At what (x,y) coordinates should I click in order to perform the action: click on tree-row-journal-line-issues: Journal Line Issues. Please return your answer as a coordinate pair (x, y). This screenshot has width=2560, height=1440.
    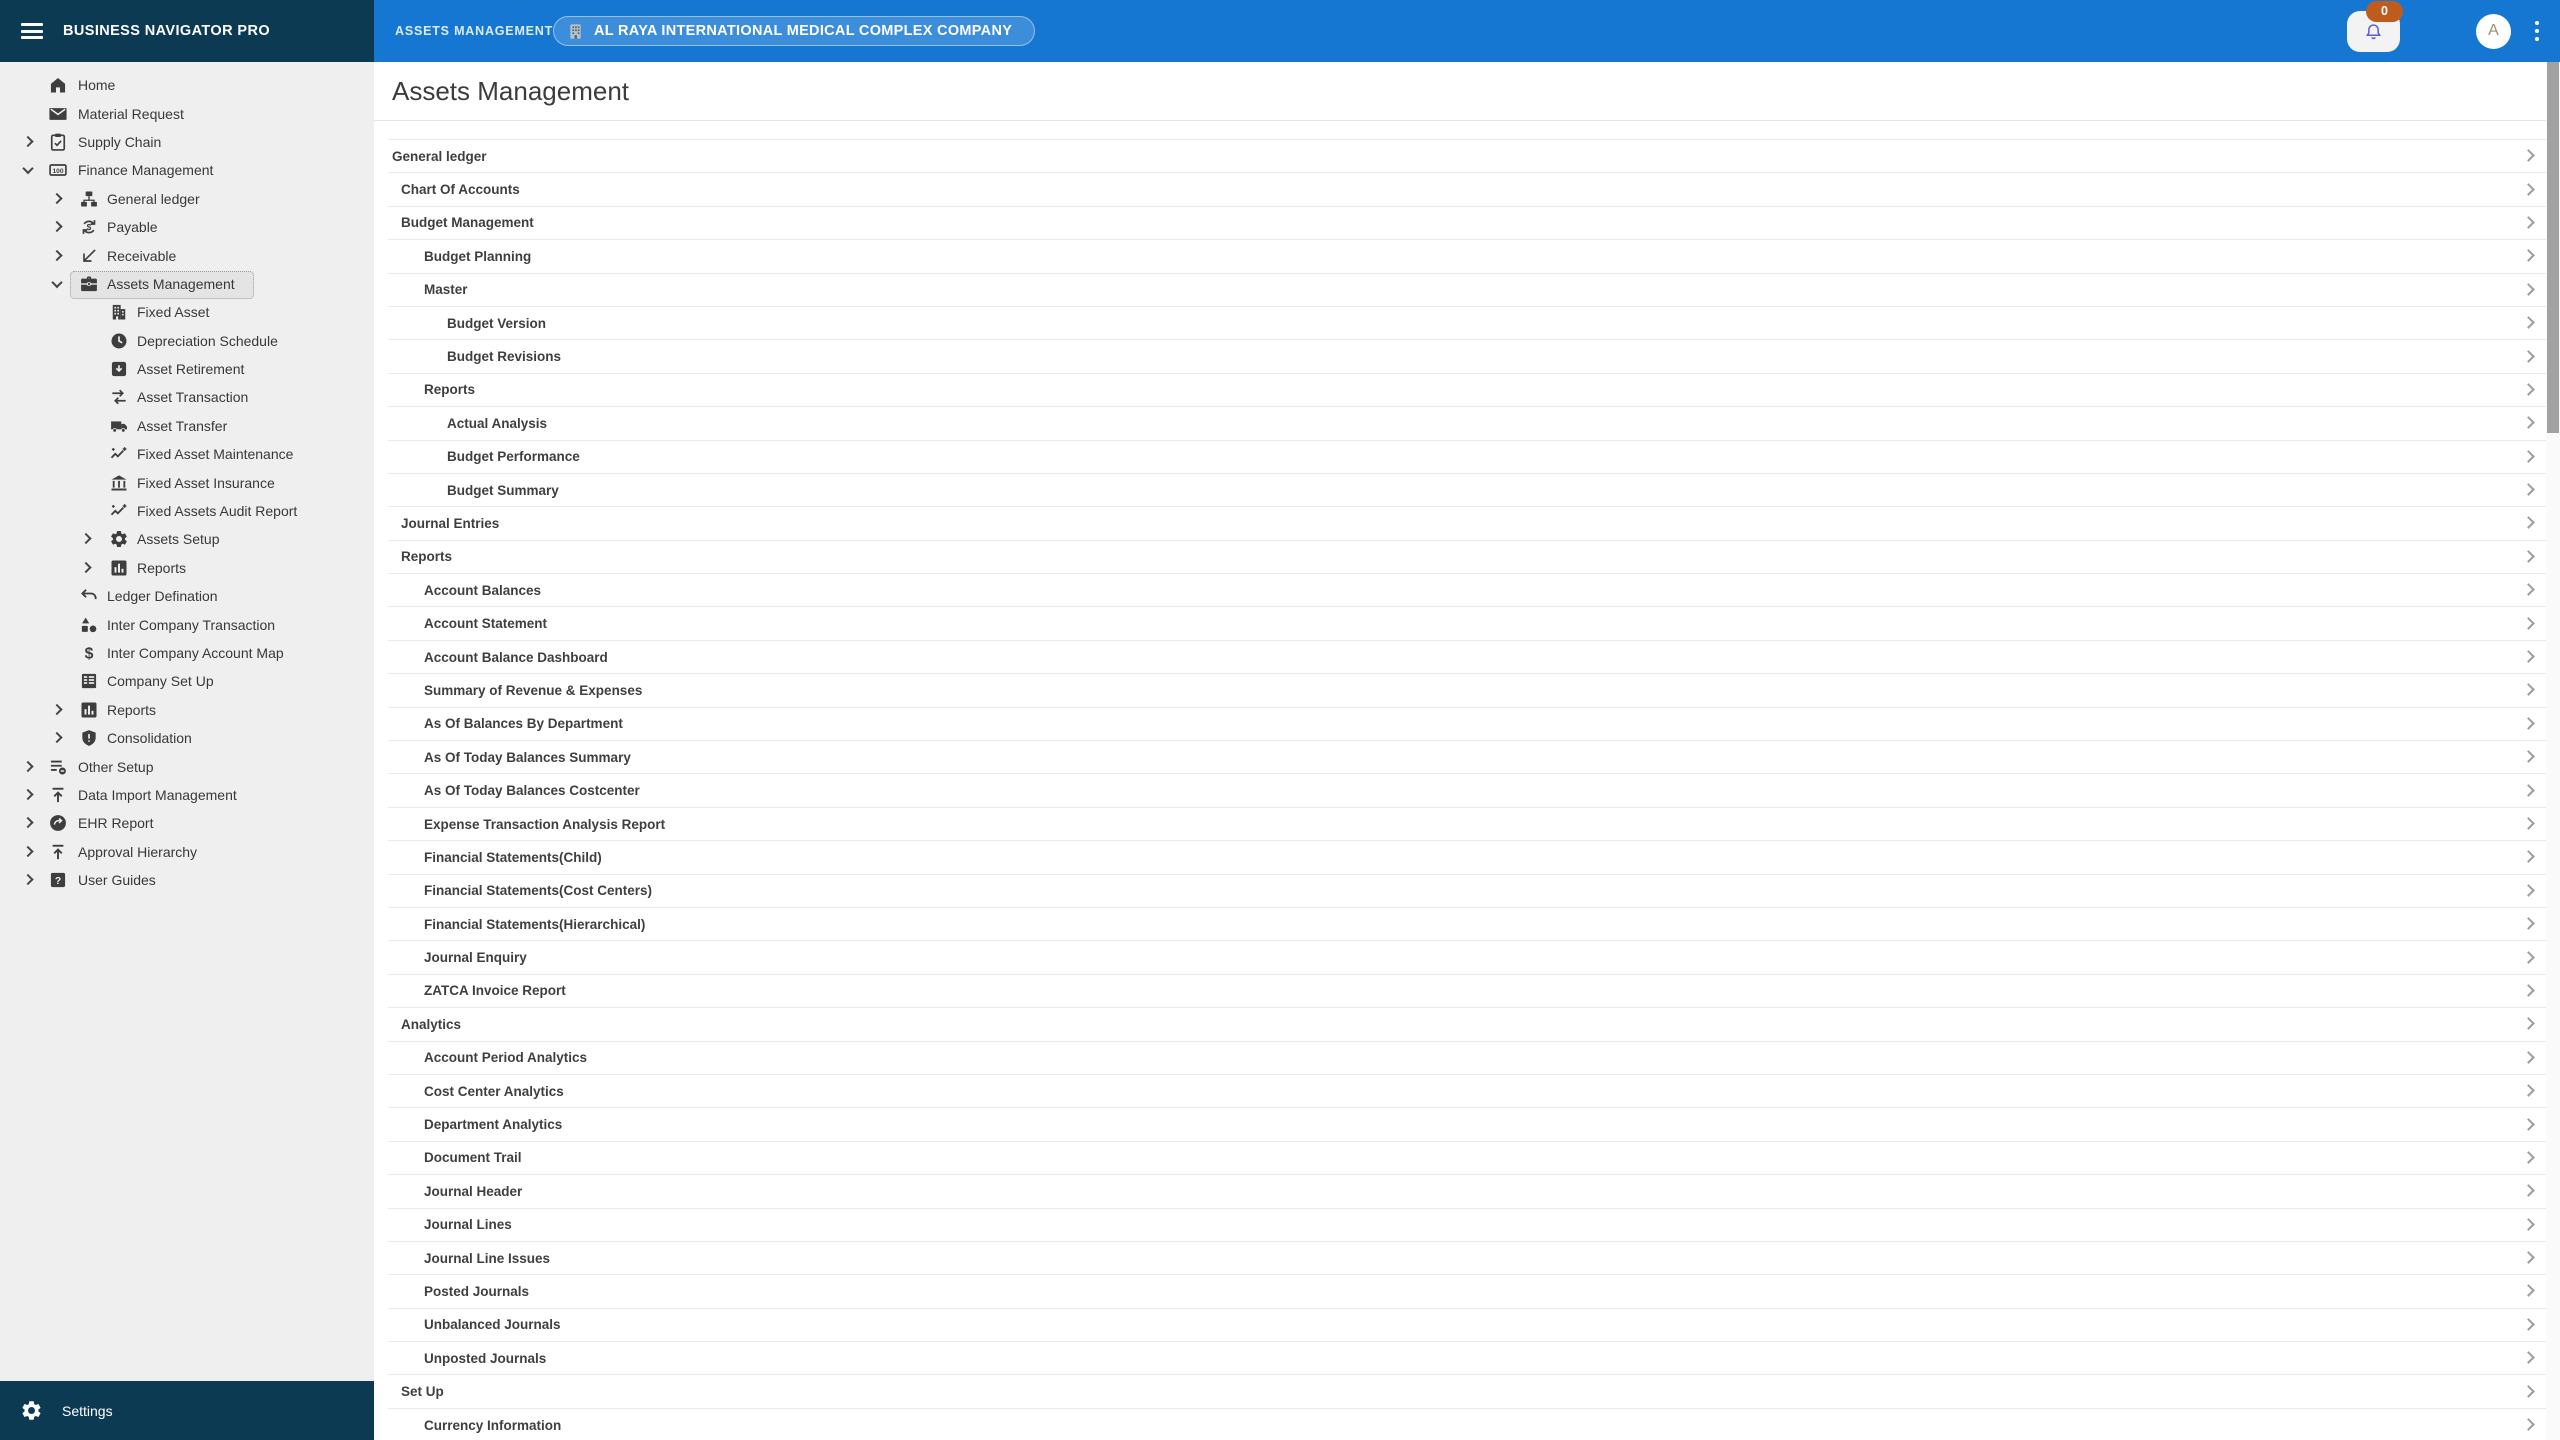
    Looking at the image, I should click on (1467, 1259).